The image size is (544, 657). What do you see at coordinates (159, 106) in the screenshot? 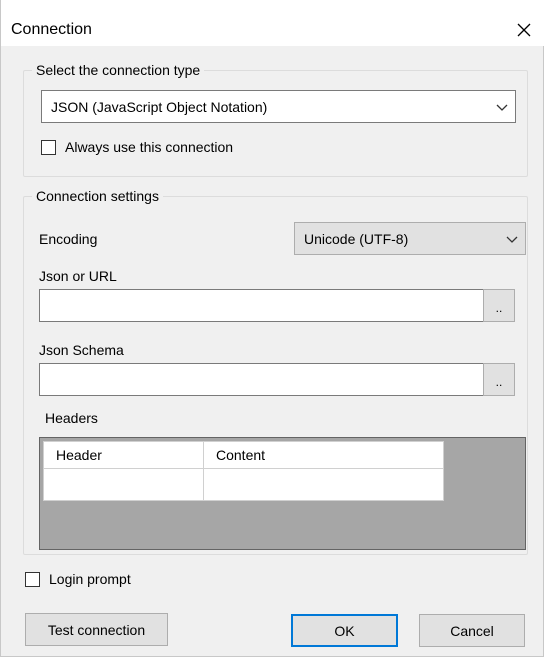
I see `connection-type-value: JSON (JavaScript Object Notation)` at bounding box center [159, 106].